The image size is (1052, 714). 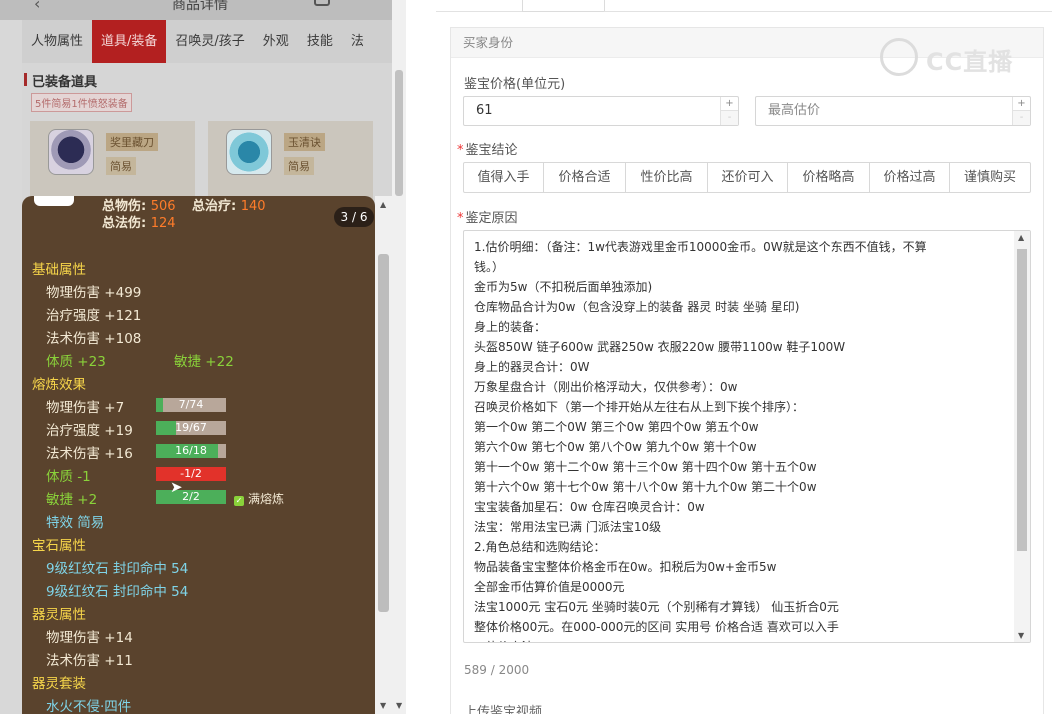 I want to click on spirit-attr: 法术伤害 +11, so click(x=89, y=661).